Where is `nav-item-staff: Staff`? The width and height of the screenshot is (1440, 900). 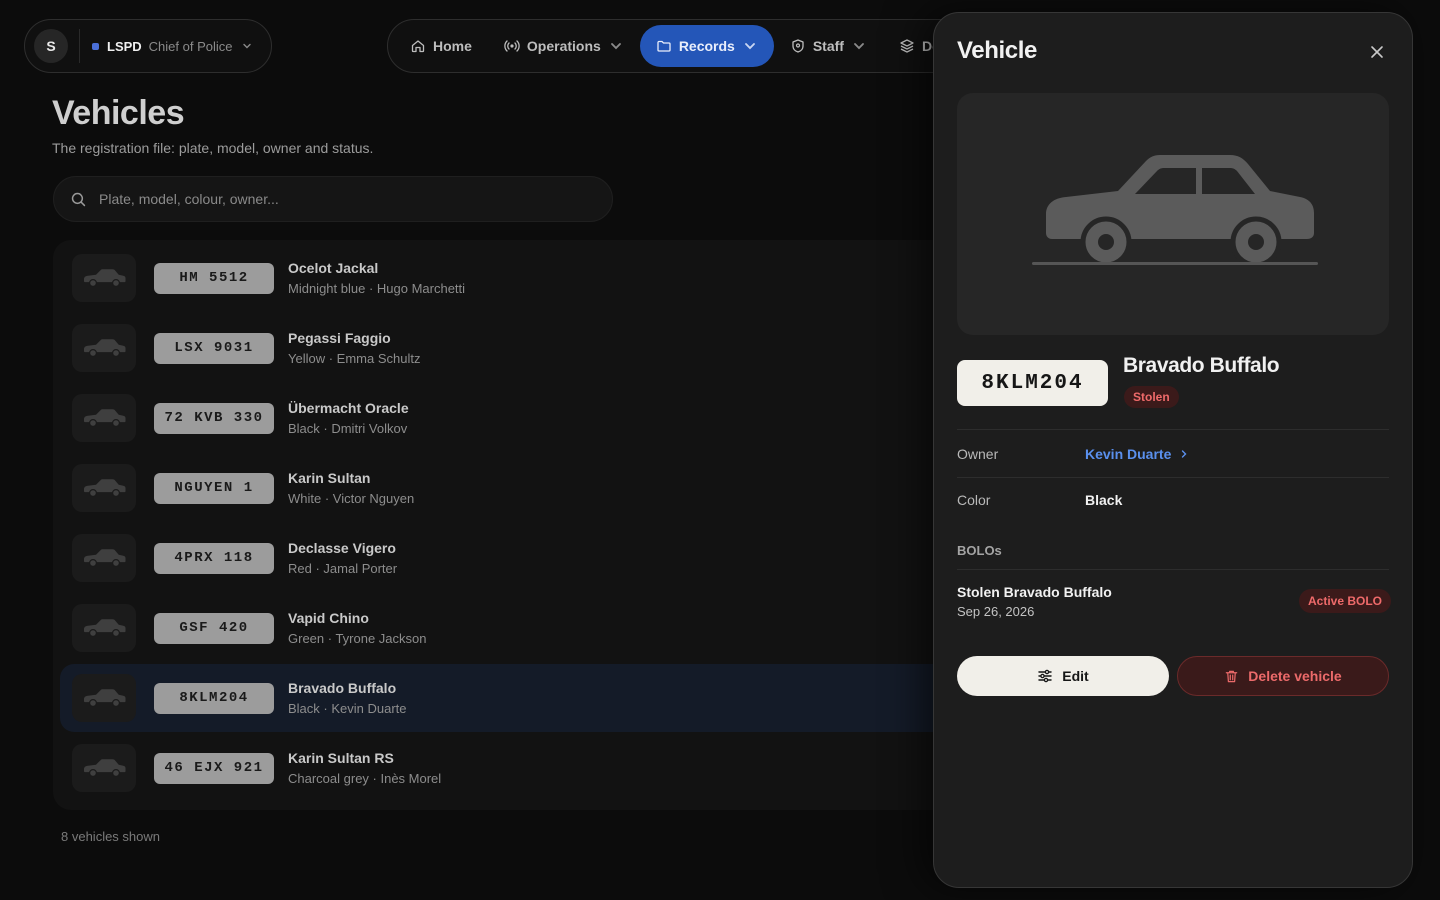 nav-item-staff: Staff is located at coordinates (828, 46).